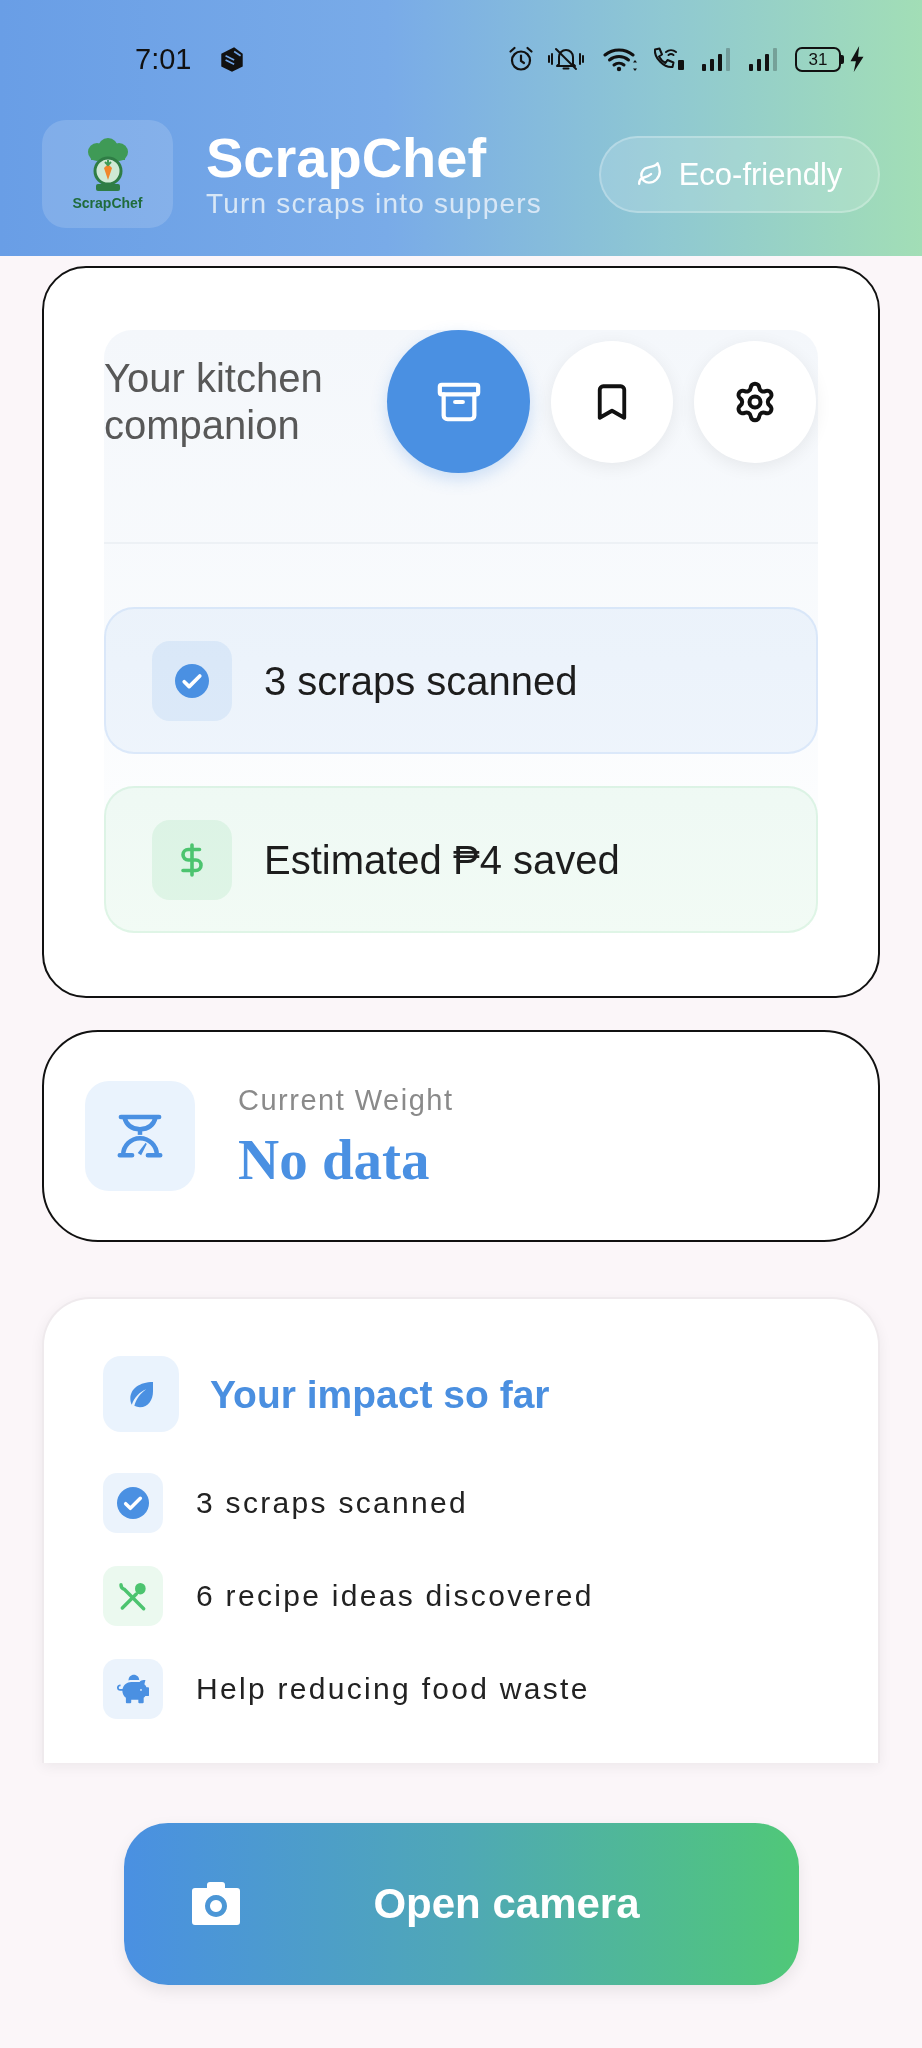  I want to click on weight-label: Current Weight, so click(346, 1100).